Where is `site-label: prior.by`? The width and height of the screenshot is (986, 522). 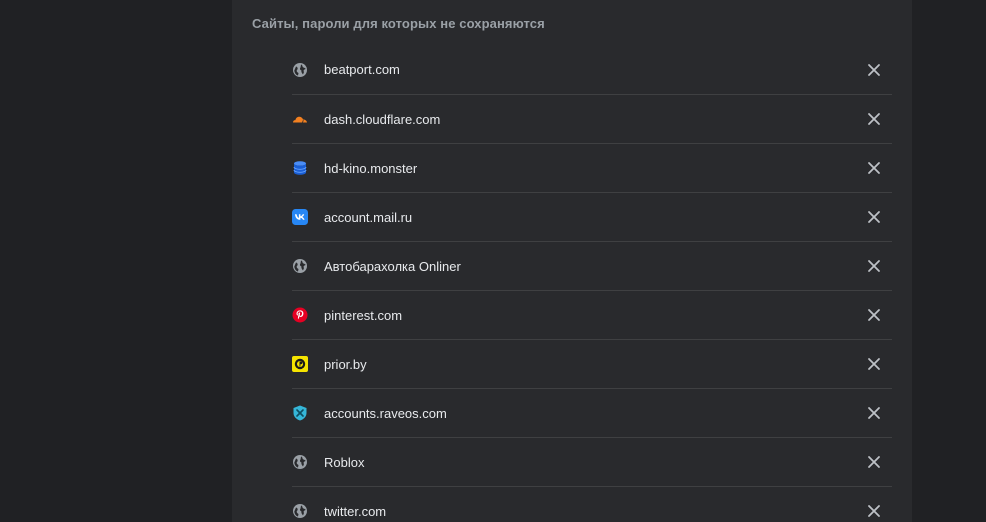
site-label: prior.by is located at coordinates (345, 364).